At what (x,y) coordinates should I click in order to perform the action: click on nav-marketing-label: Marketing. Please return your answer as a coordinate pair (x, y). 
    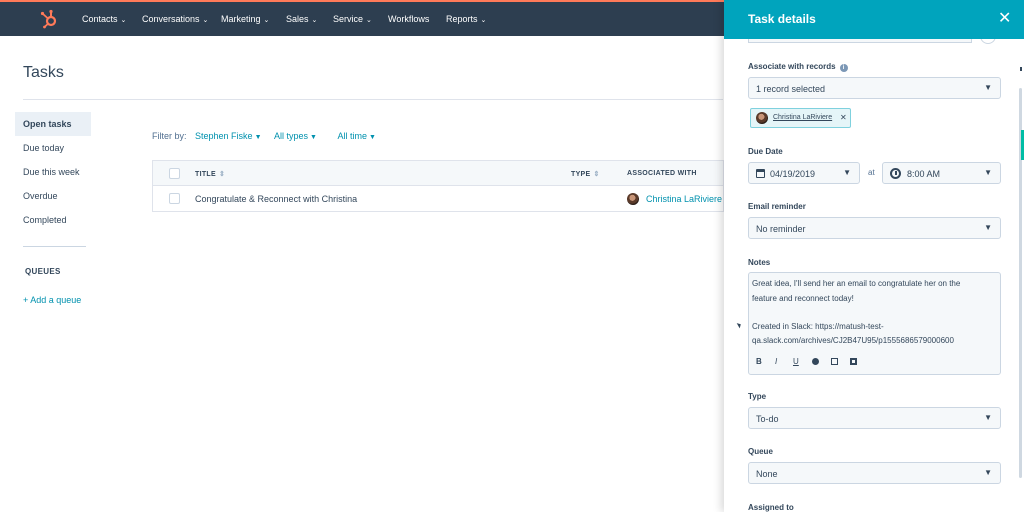
    Looking at the image, I should click on (241, 19).